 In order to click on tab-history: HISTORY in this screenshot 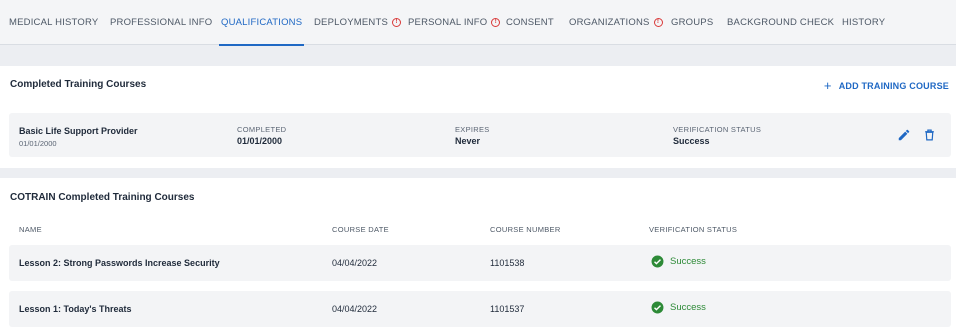, I will do `click(863, 22)`.